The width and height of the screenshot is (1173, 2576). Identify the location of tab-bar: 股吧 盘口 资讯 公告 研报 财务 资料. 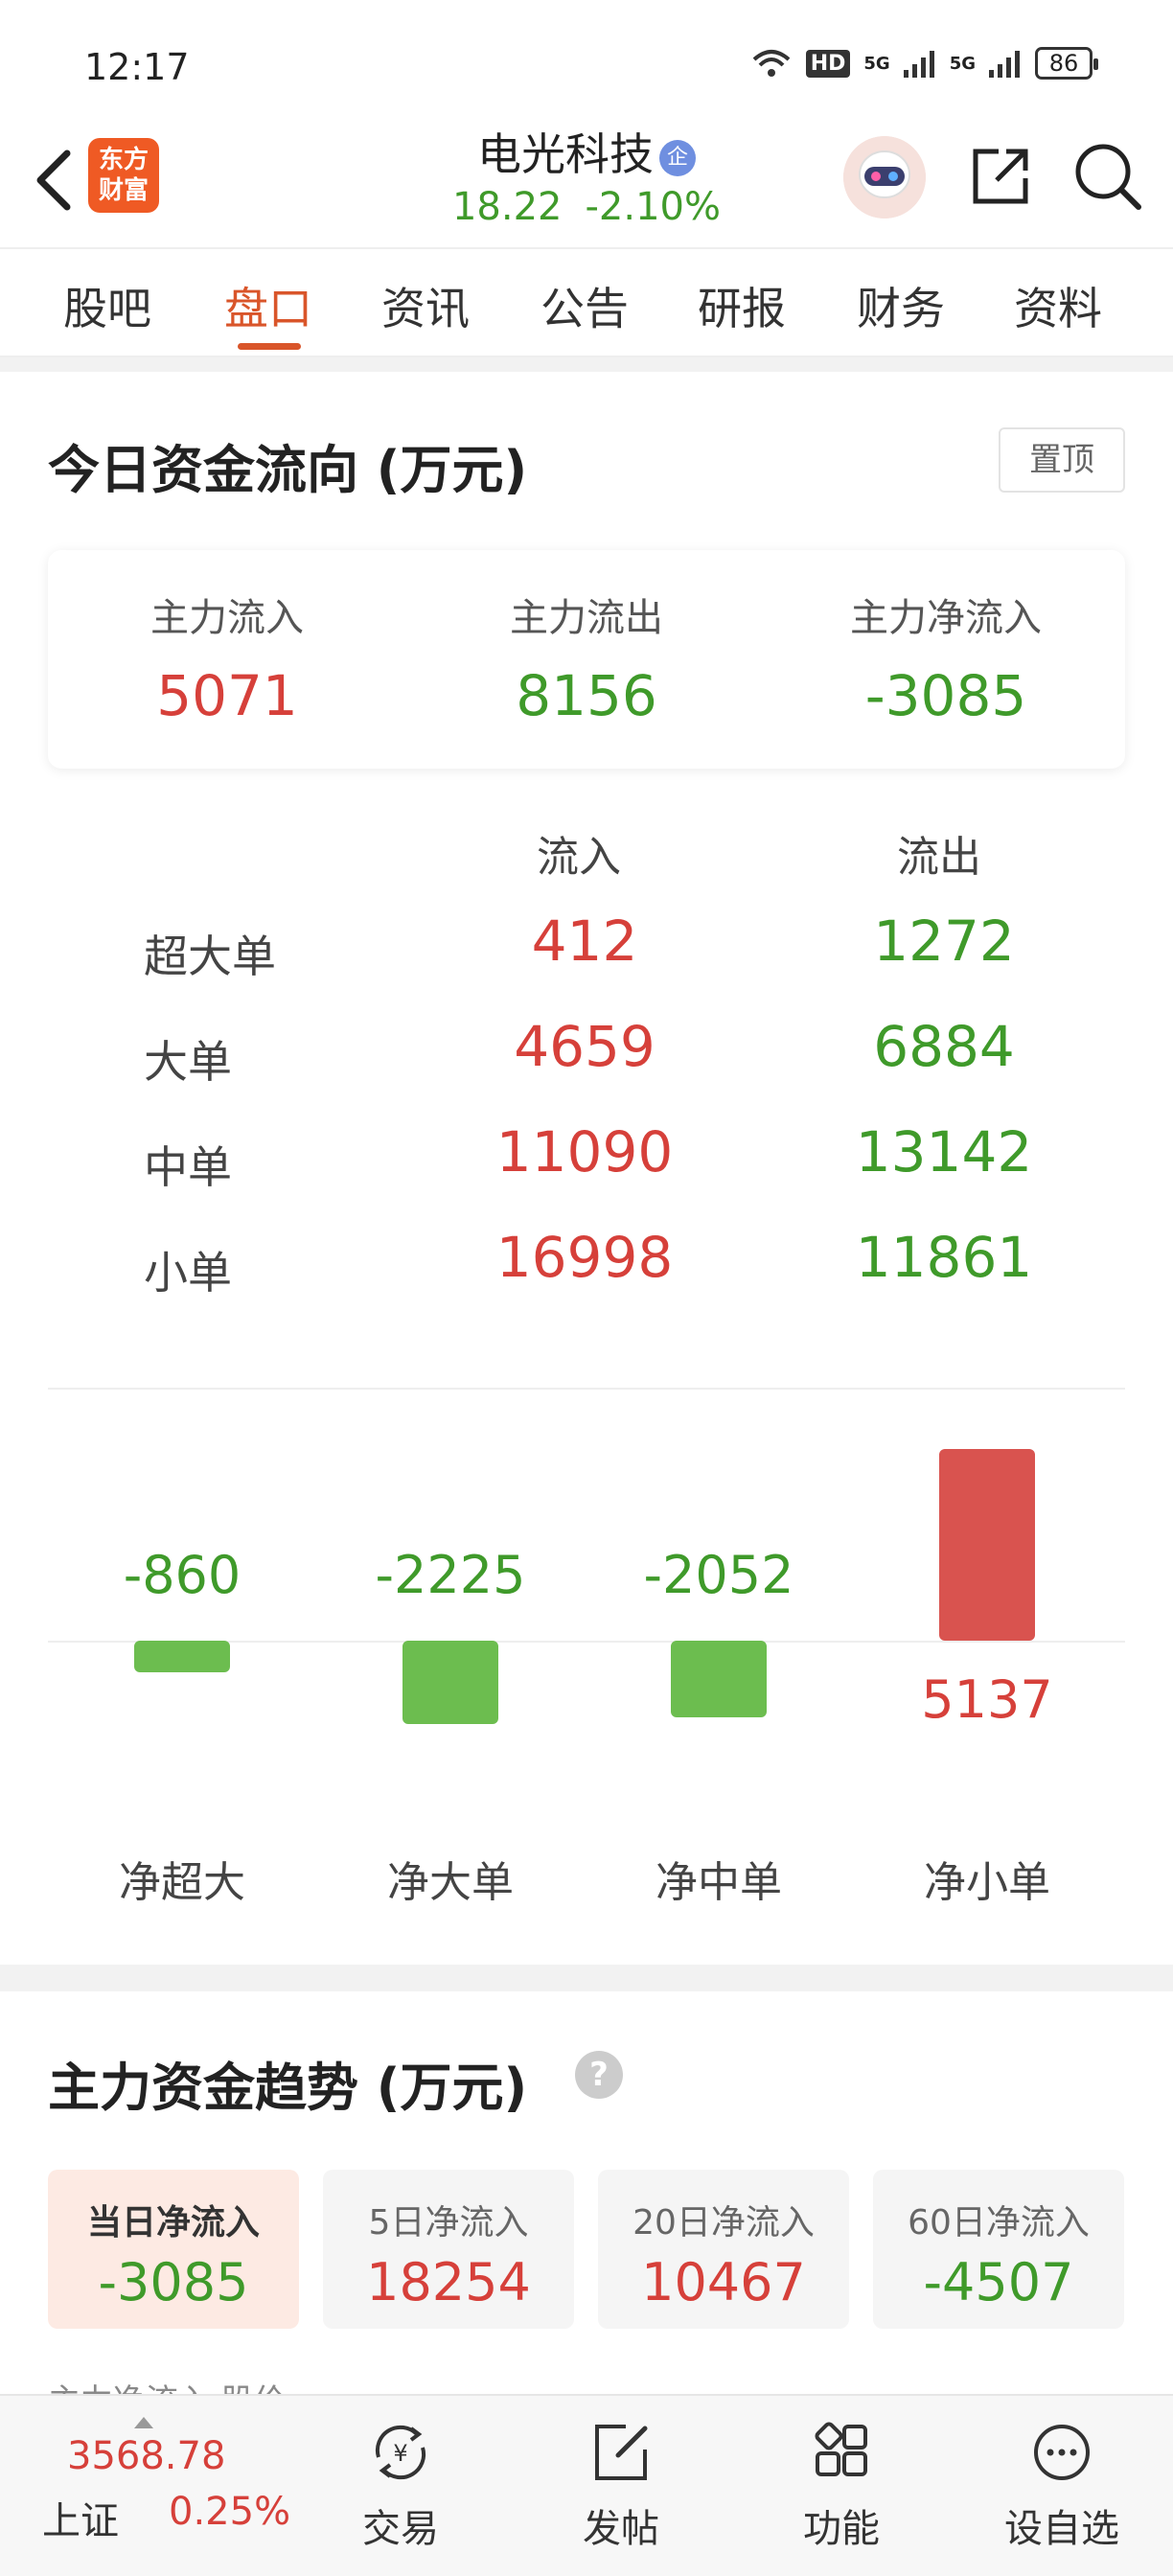
(586, 302).